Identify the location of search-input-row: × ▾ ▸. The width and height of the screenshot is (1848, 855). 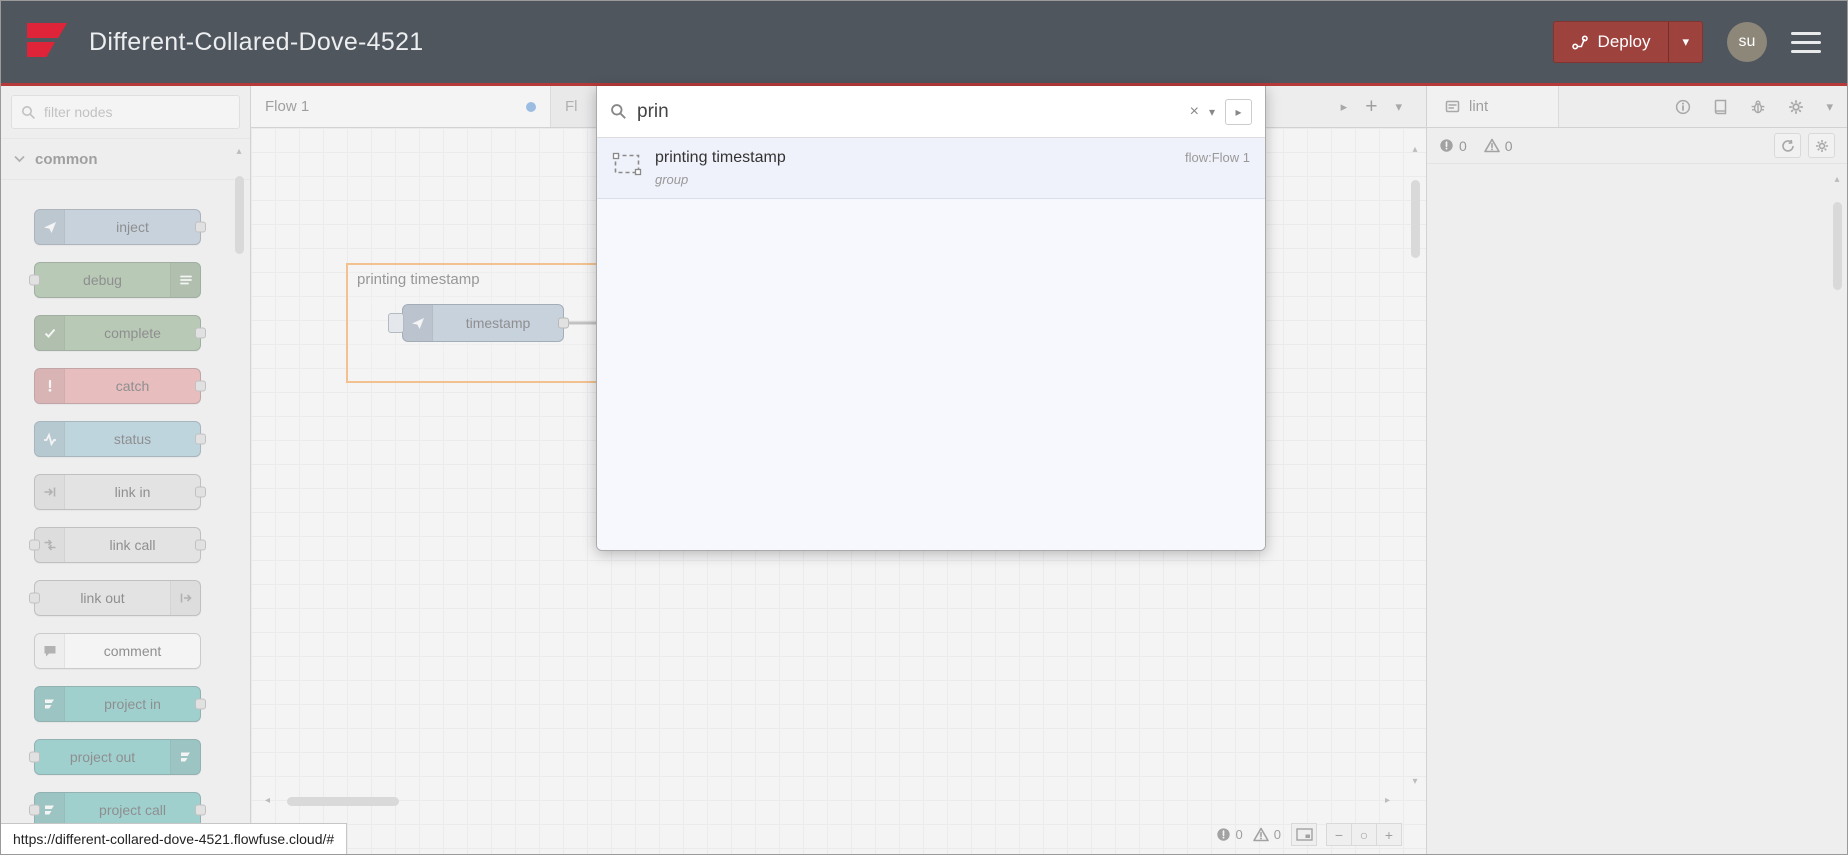
(931, 112).